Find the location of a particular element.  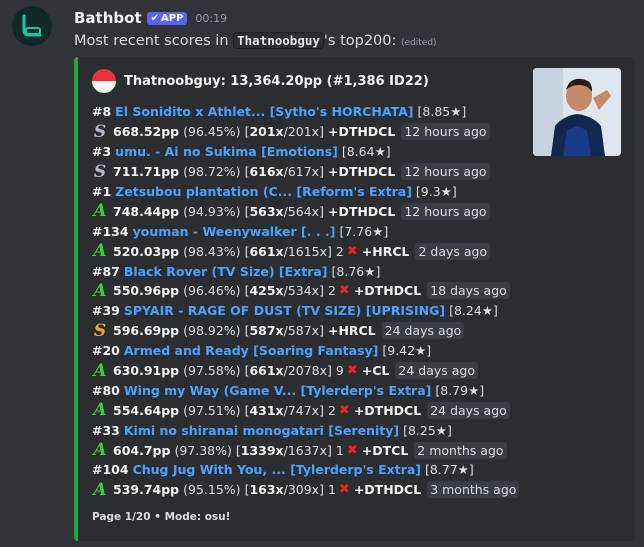

score-accuracy: (97.51%) is located at coordinates (212, 410).